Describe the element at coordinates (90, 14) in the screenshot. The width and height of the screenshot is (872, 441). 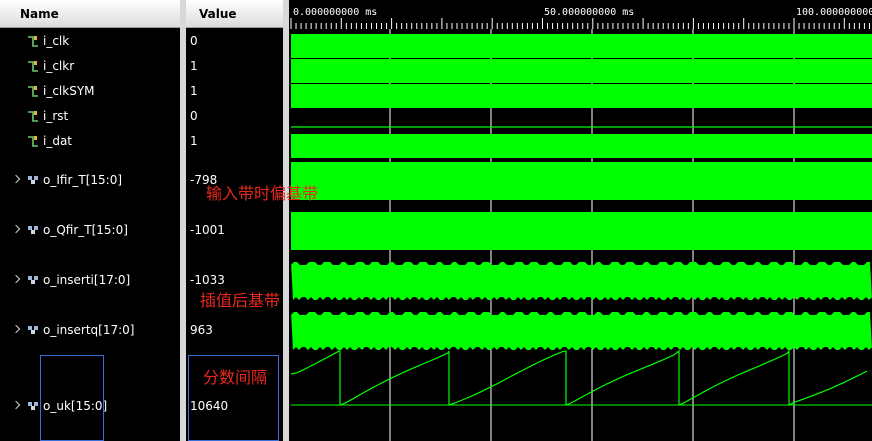
I see `name-column-header: Name` at that location.